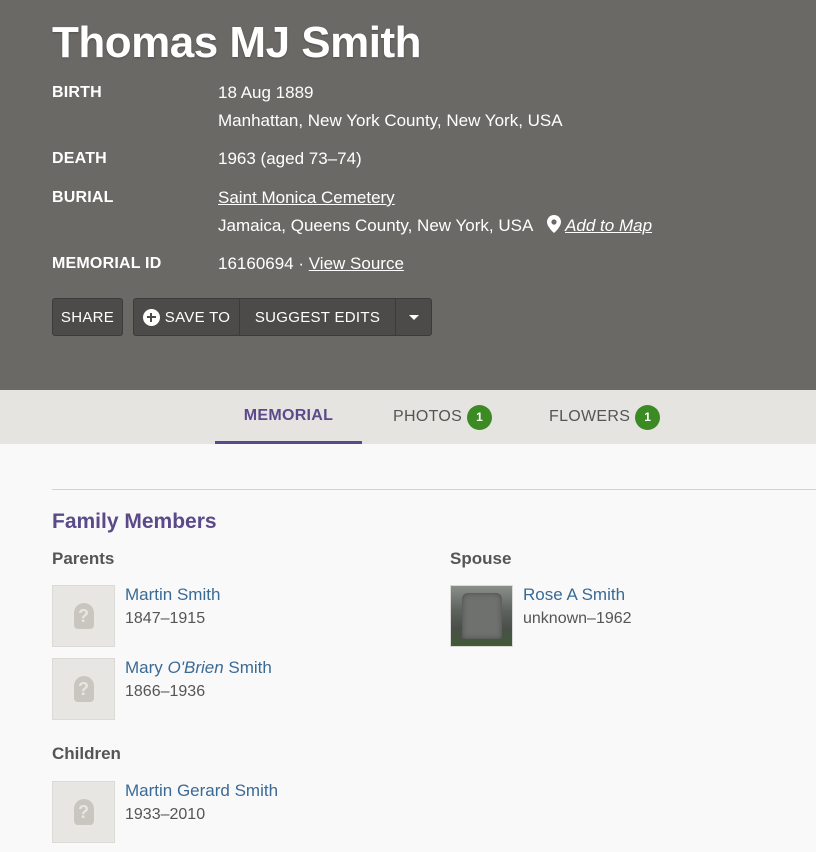  I want to click on tab-flowers-label: FLOWERS, so click(590, 416).